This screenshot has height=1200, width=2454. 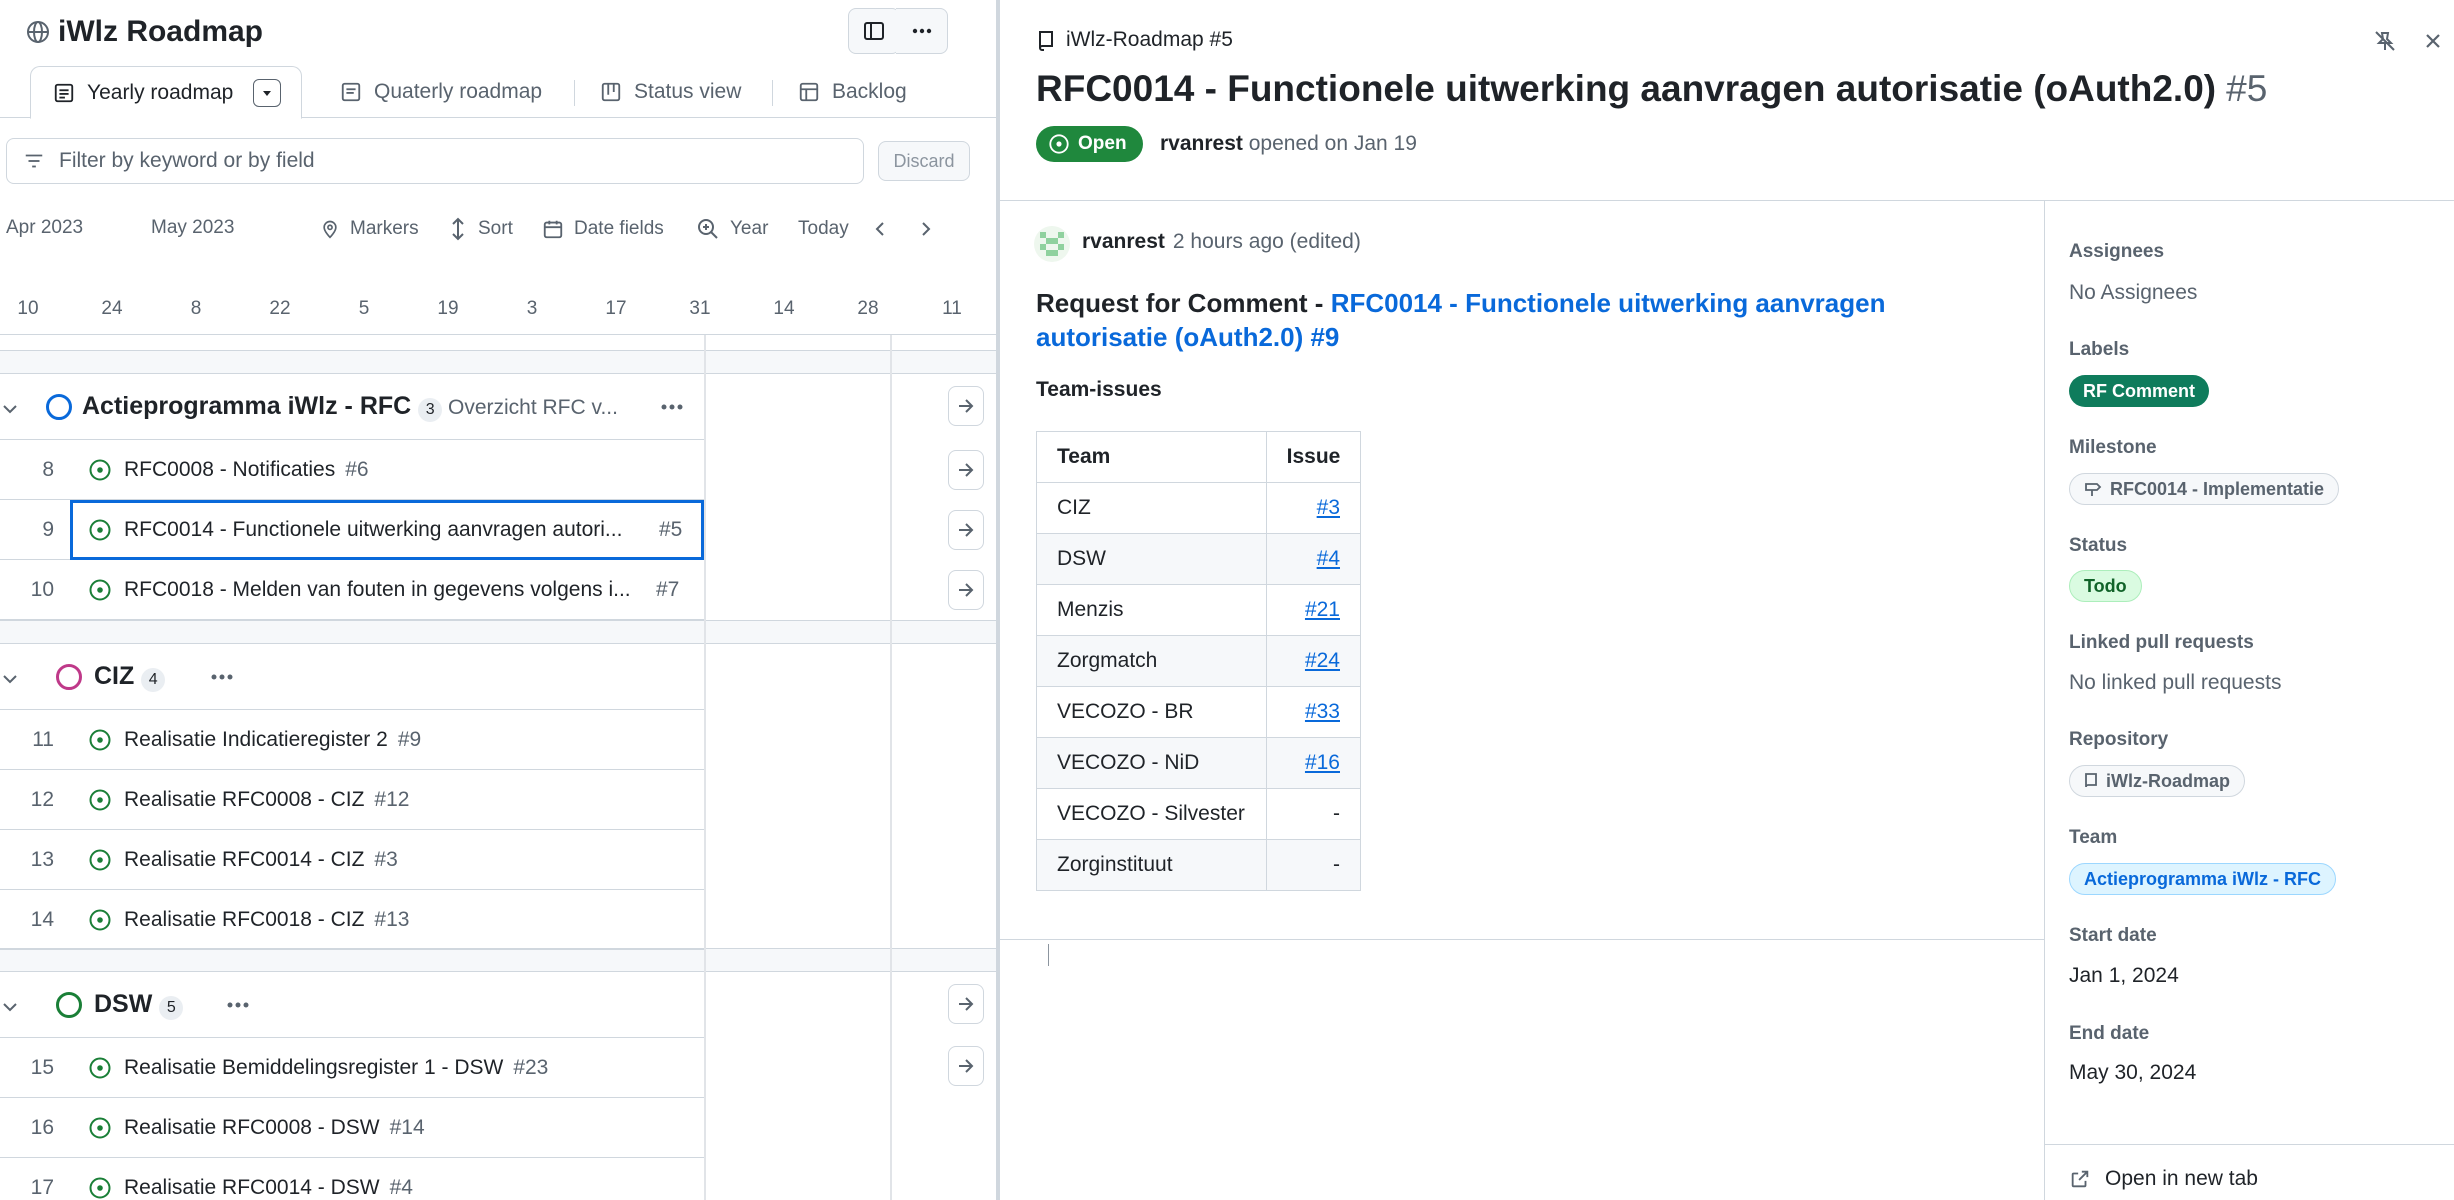 What do you see at coordinates (1052, 244) in the screenshot?
I see `avatar` at bounding box center [1052, 244].